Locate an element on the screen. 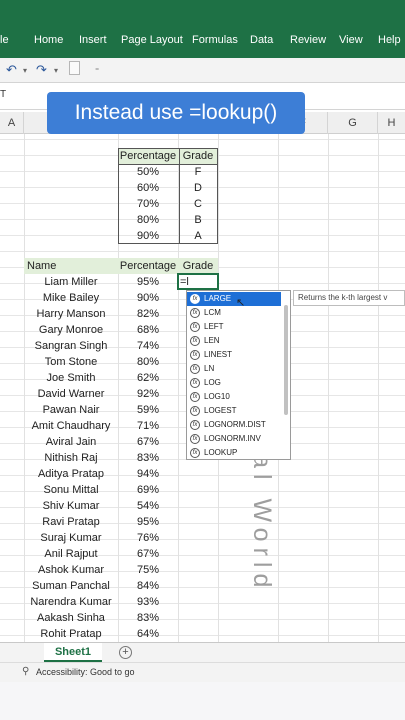  percentage-cell: 69% is located at coordinates (148, 490).